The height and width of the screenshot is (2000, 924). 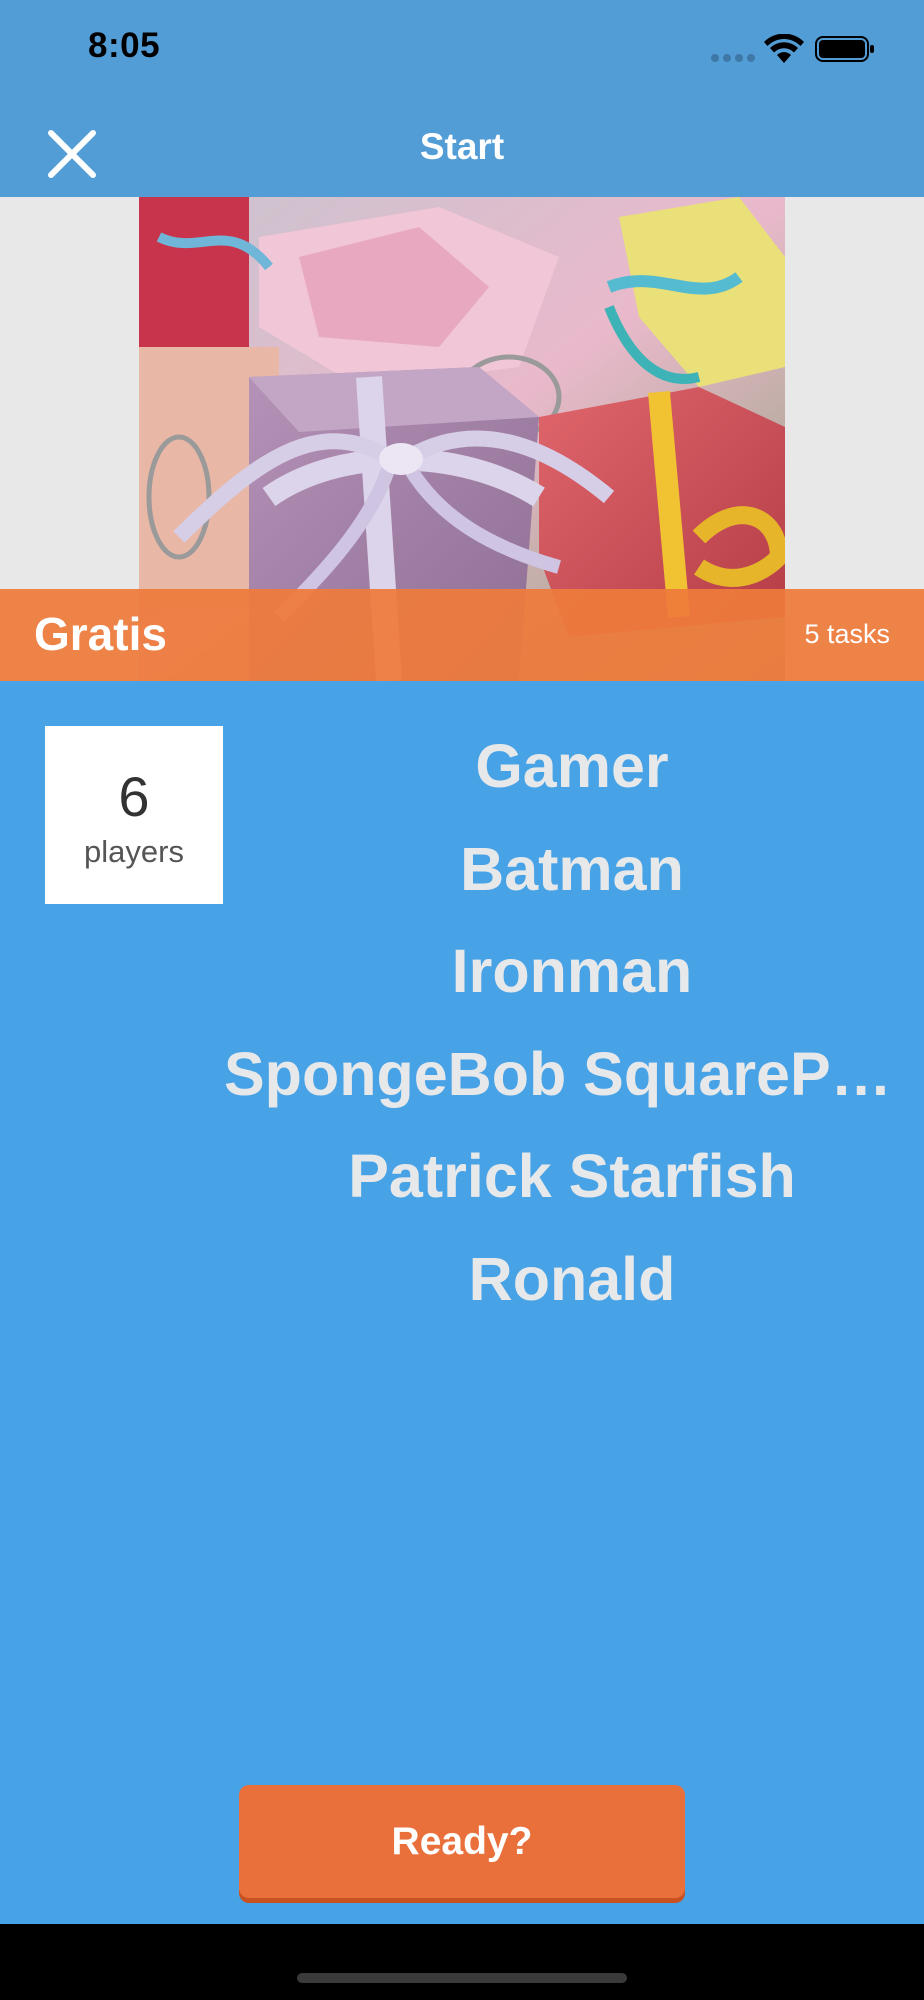 I want to click on task-count: 5 tasks, so click(x=847, y=634).